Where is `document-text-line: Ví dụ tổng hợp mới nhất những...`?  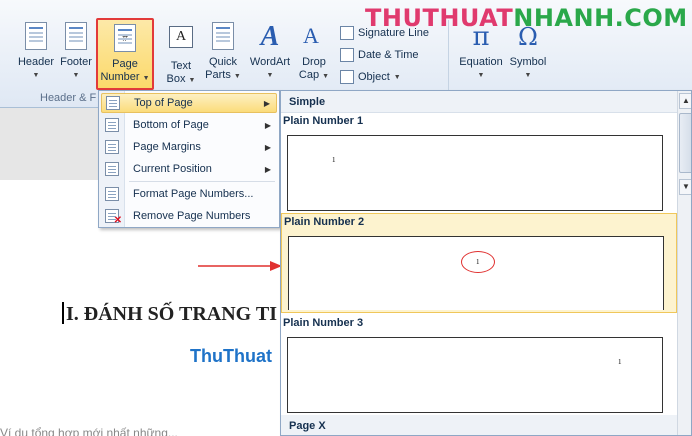 document-text-line: Ví dụ tổng hợp mới nhất những... is located at coordinates (140, 431).